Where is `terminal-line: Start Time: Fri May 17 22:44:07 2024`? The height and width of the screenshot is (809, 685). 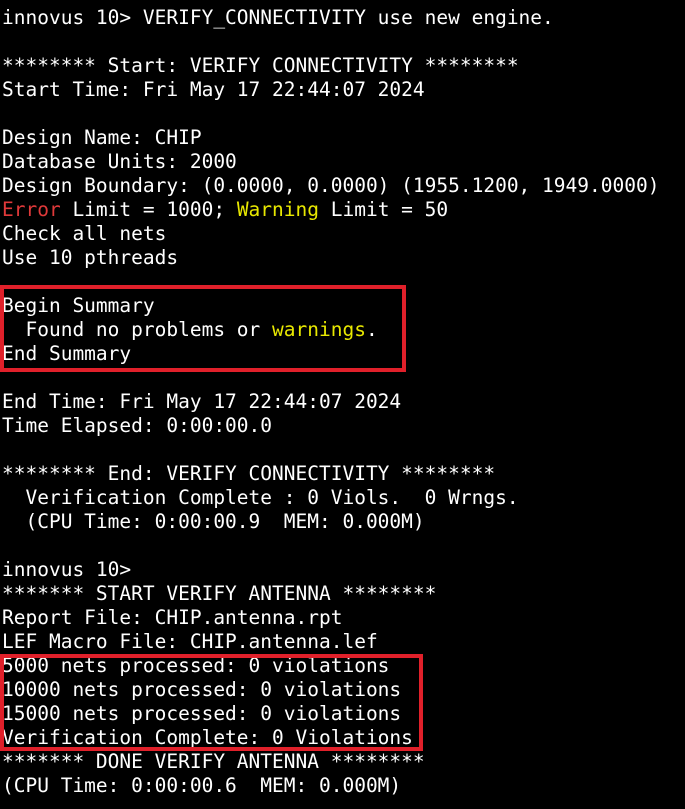
terminal-line: Start Time: Fri May 17 22:44:07 2024 is located at coordinates (342, 90).